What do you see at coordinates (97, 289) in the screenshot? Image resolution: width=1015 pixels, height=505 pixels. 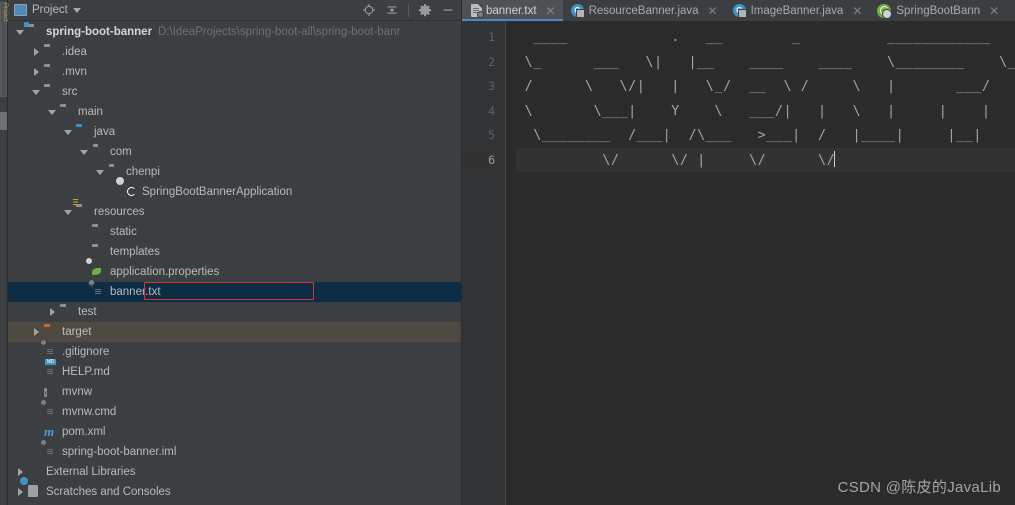 I see `text-file-icon` at bounding box center [97, 289].